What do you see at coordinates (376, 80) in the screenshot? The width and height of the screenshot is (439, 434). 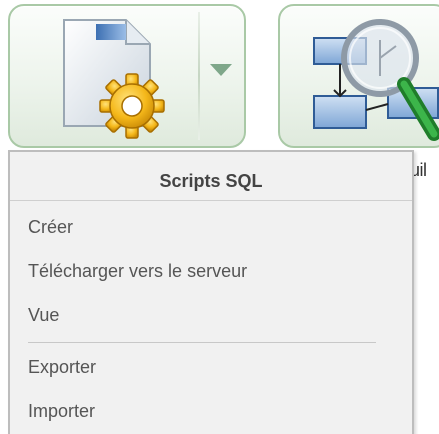 I see `query-builder-magnifier-icon` at bounding box center [376, 80].